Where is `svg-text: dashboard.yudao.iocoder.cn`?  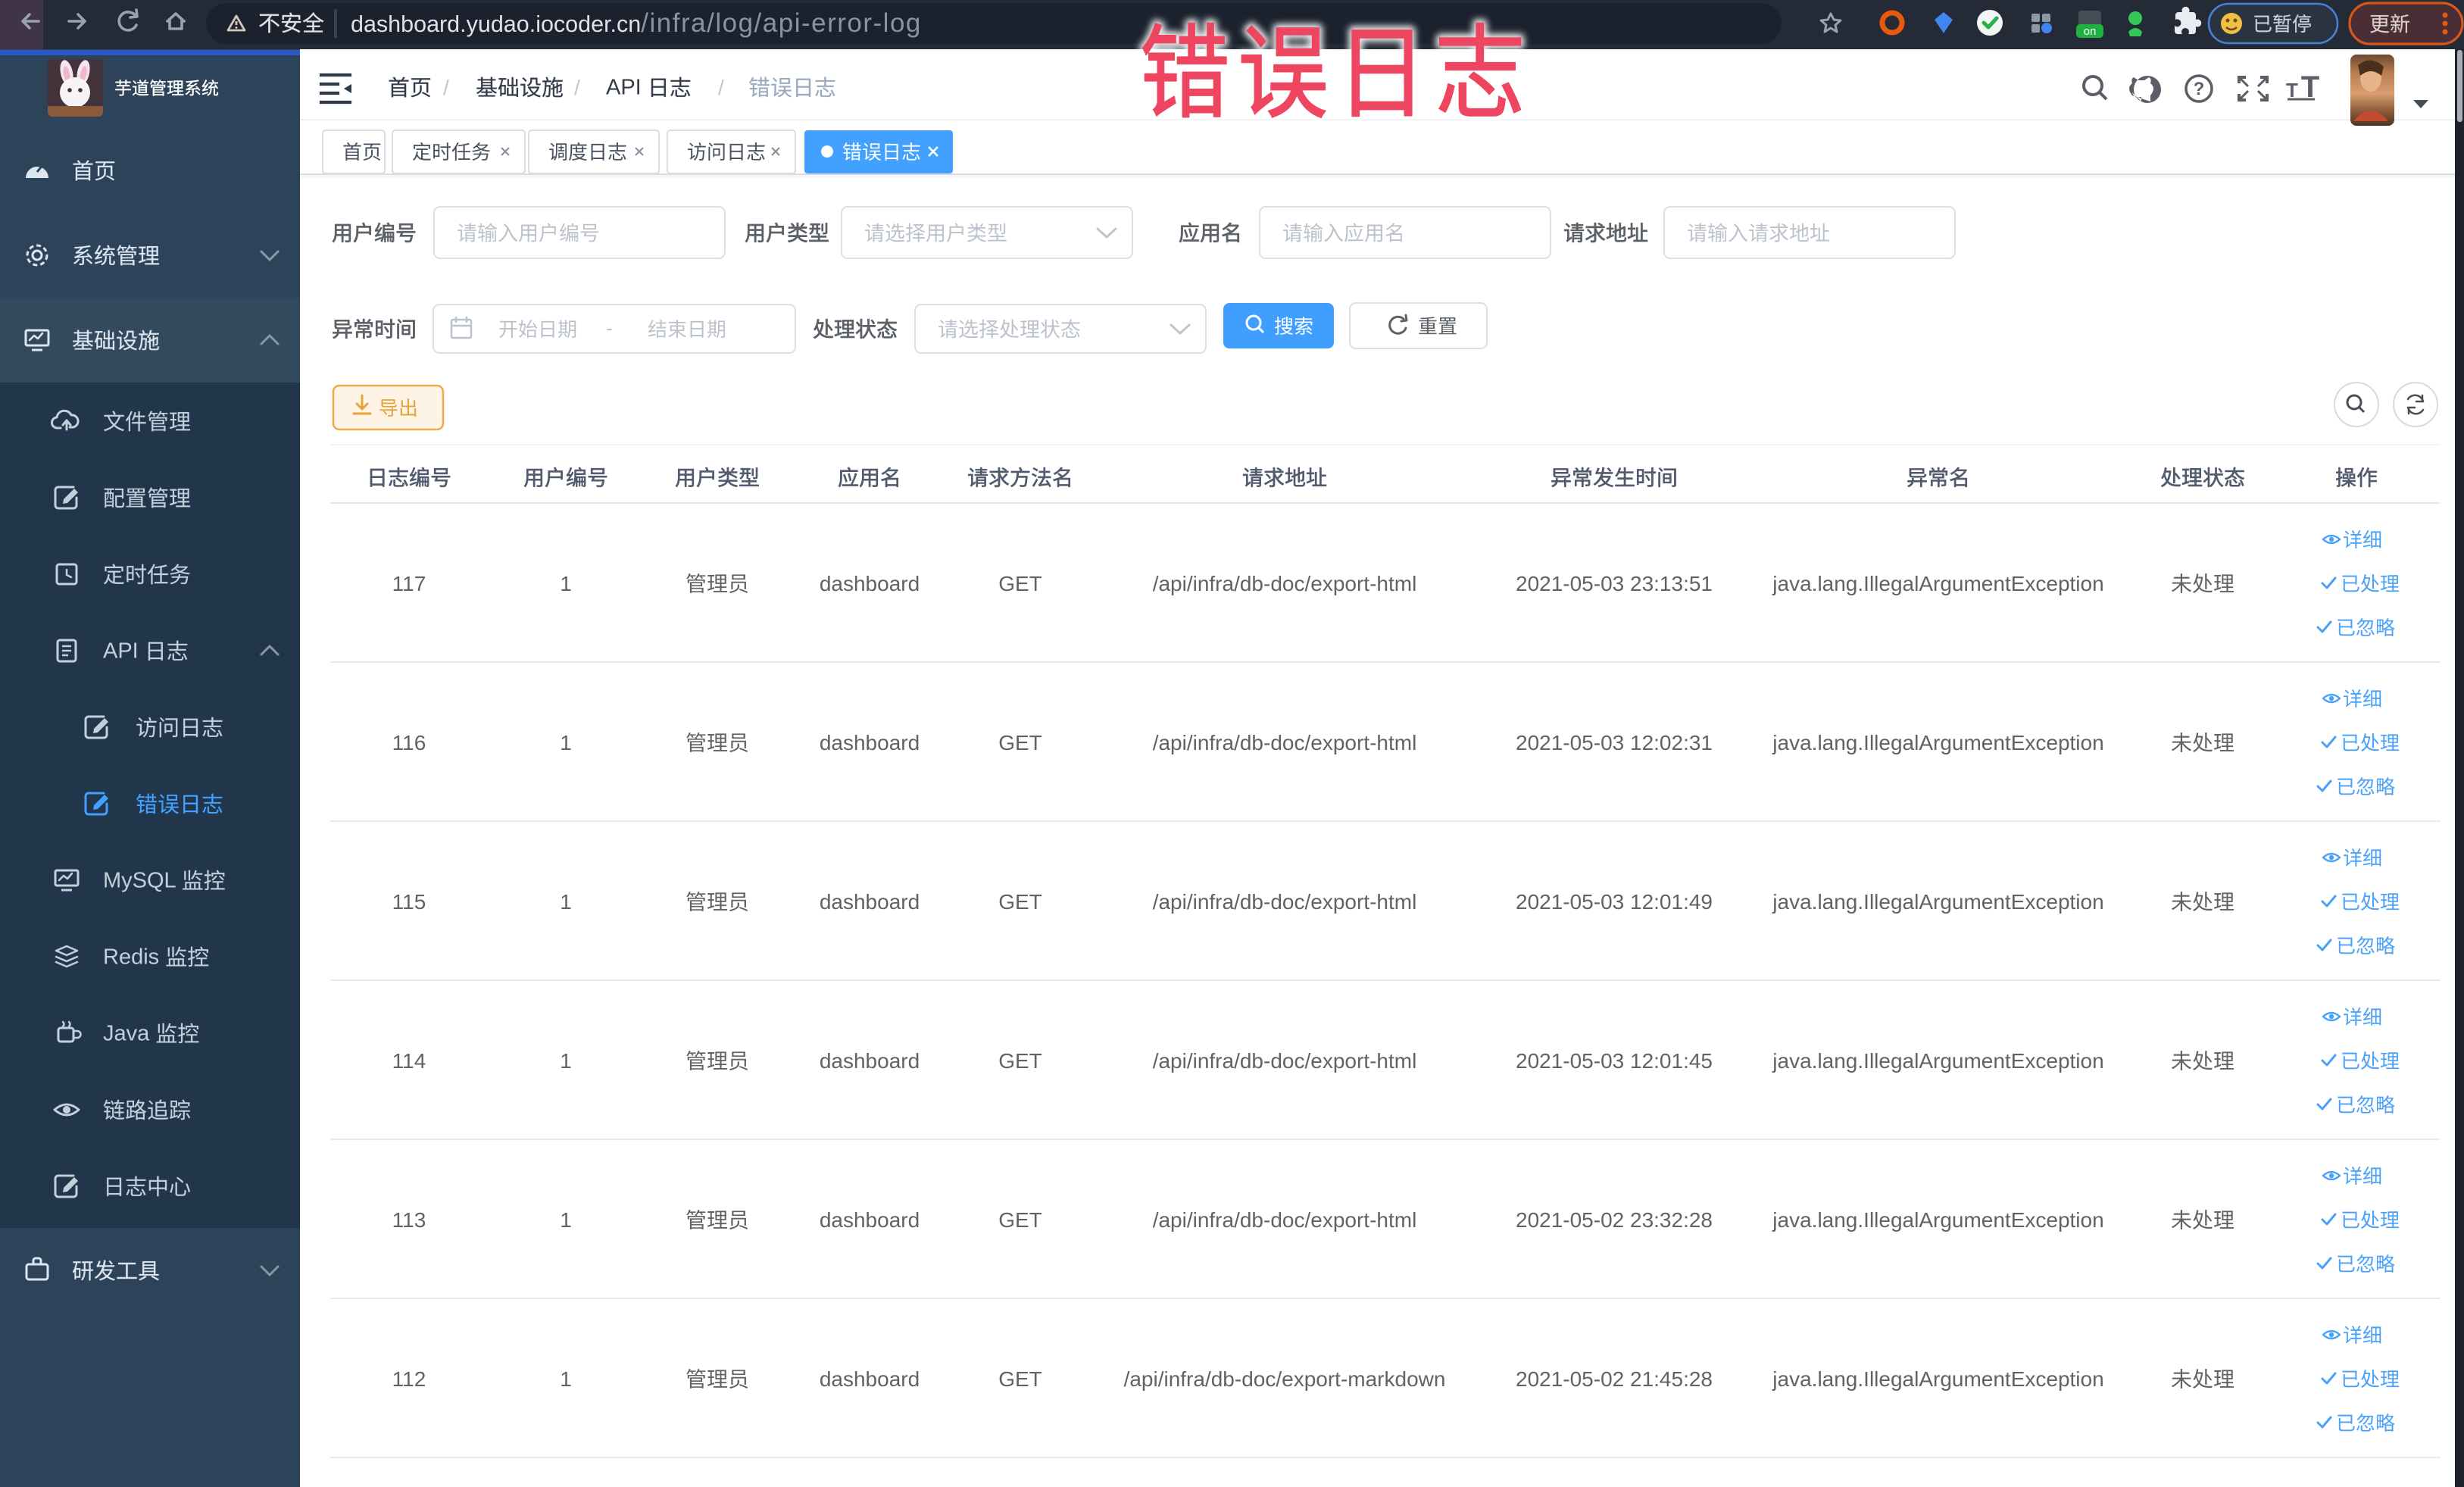
svg-text: dashboard.yudao.iocoder.cn is located at coordinates (496, 24).